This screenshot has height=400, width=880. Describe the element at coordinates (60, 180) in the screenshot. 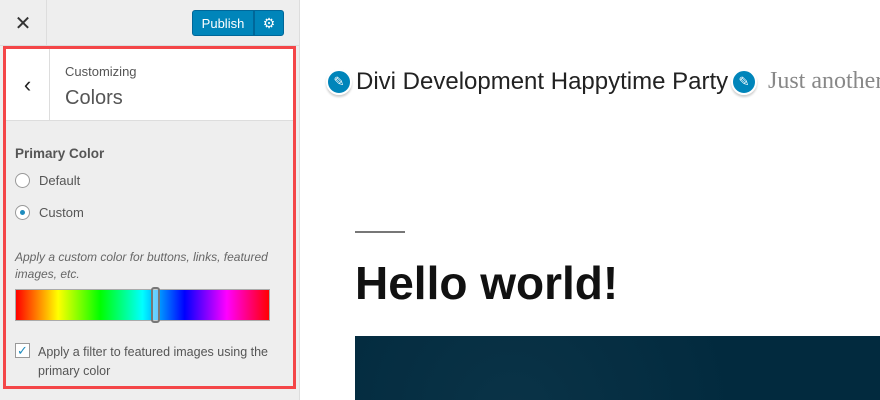

I see `radio-default-label: Default` at that location.